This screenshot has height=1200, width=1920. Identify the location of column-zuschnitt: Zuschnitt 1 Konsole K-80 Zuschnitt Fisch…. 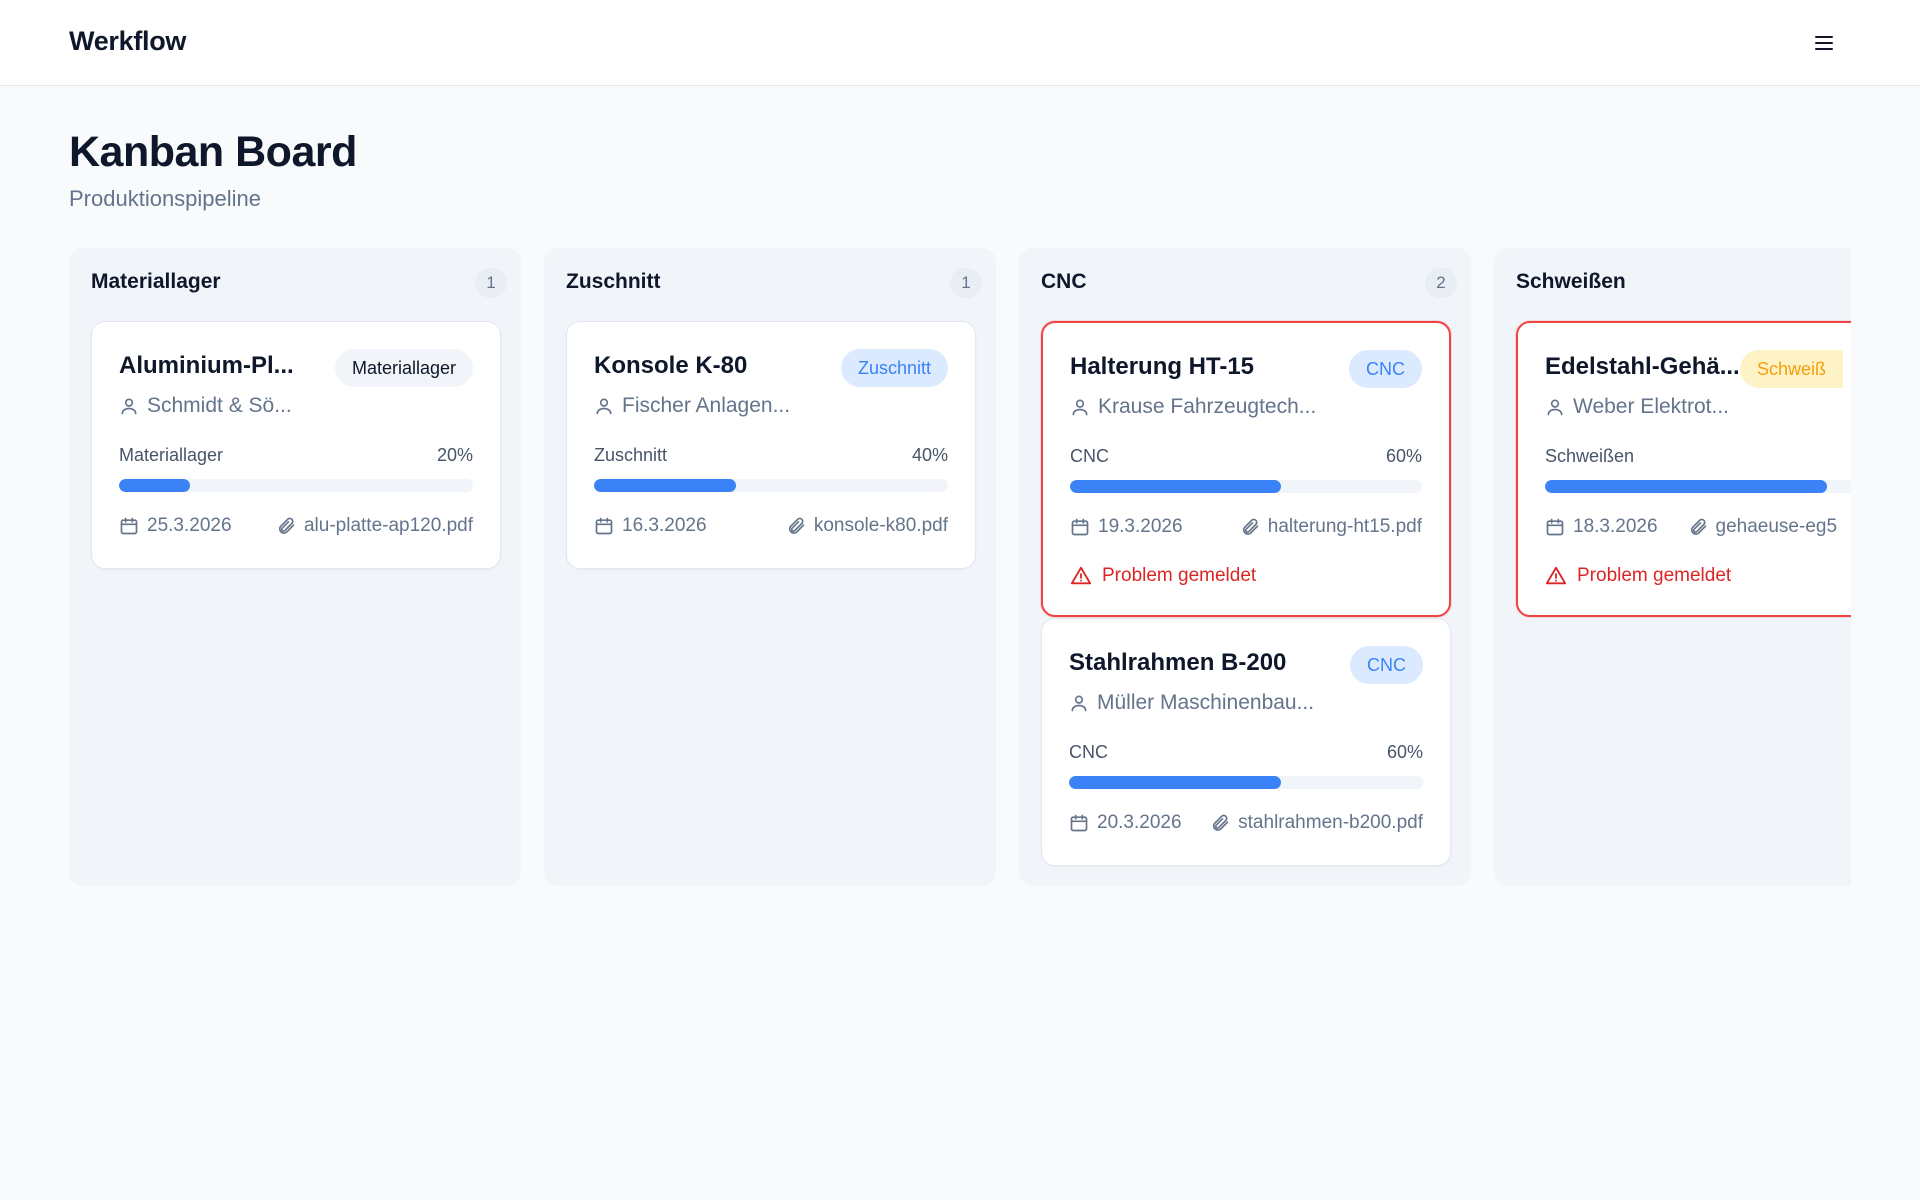
(770, 567).